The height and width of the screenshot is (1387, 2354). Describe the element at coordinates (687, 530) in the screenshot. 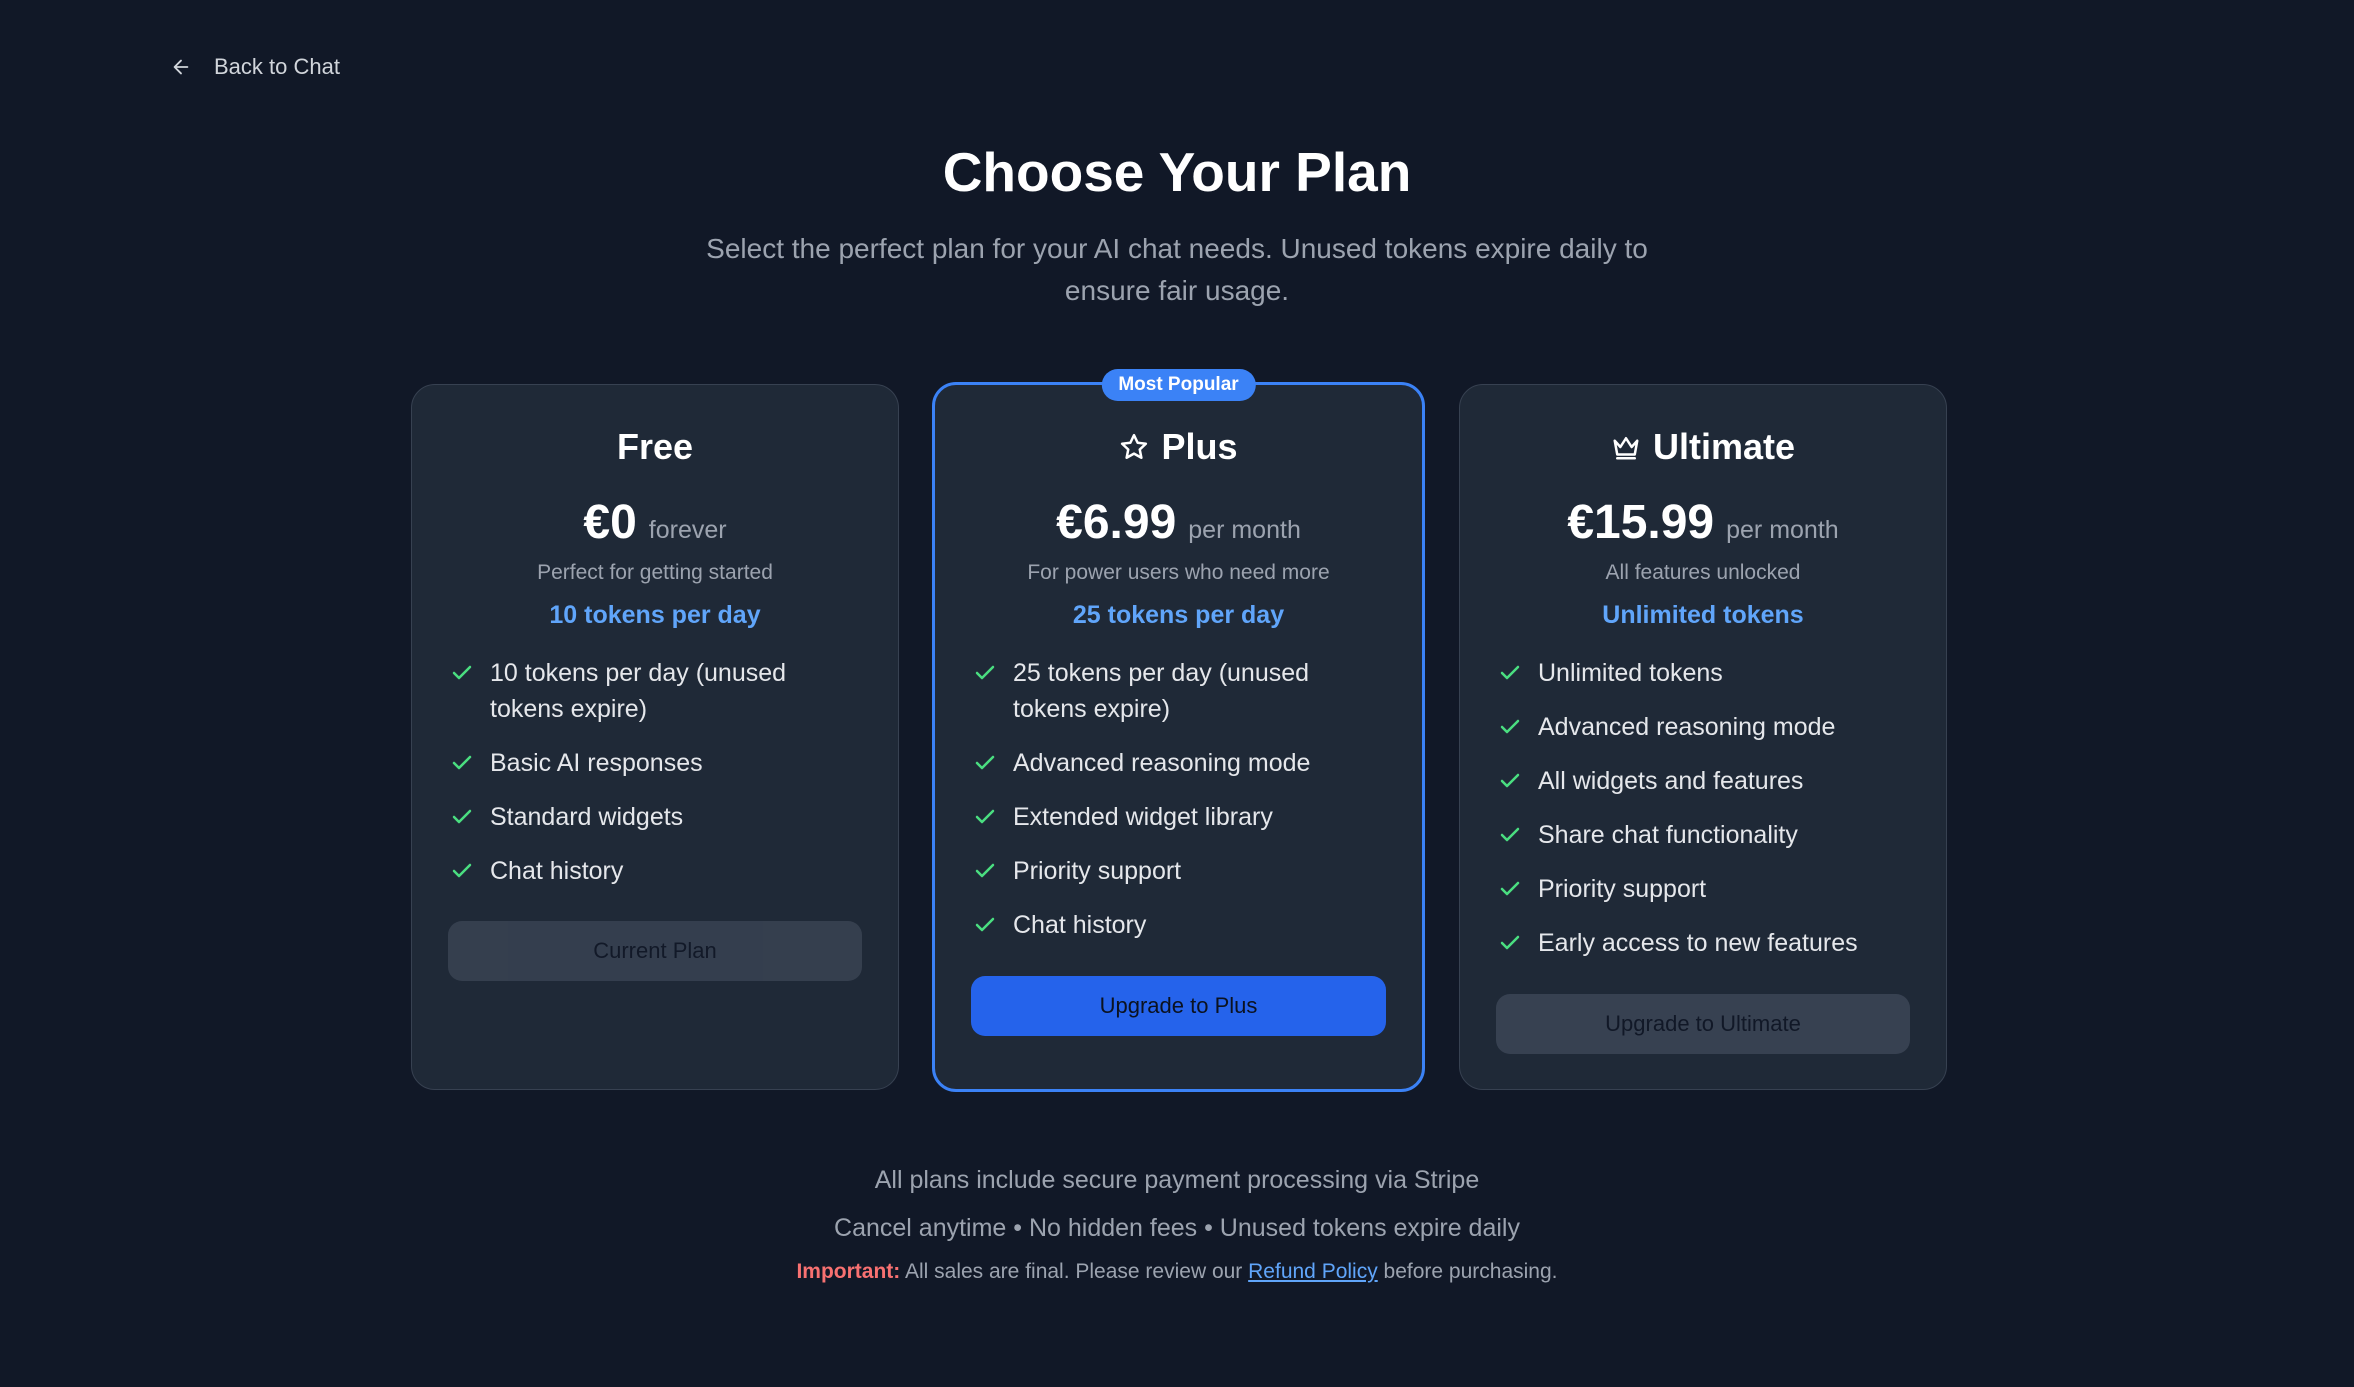

I see `plan-period: forever` at that location.